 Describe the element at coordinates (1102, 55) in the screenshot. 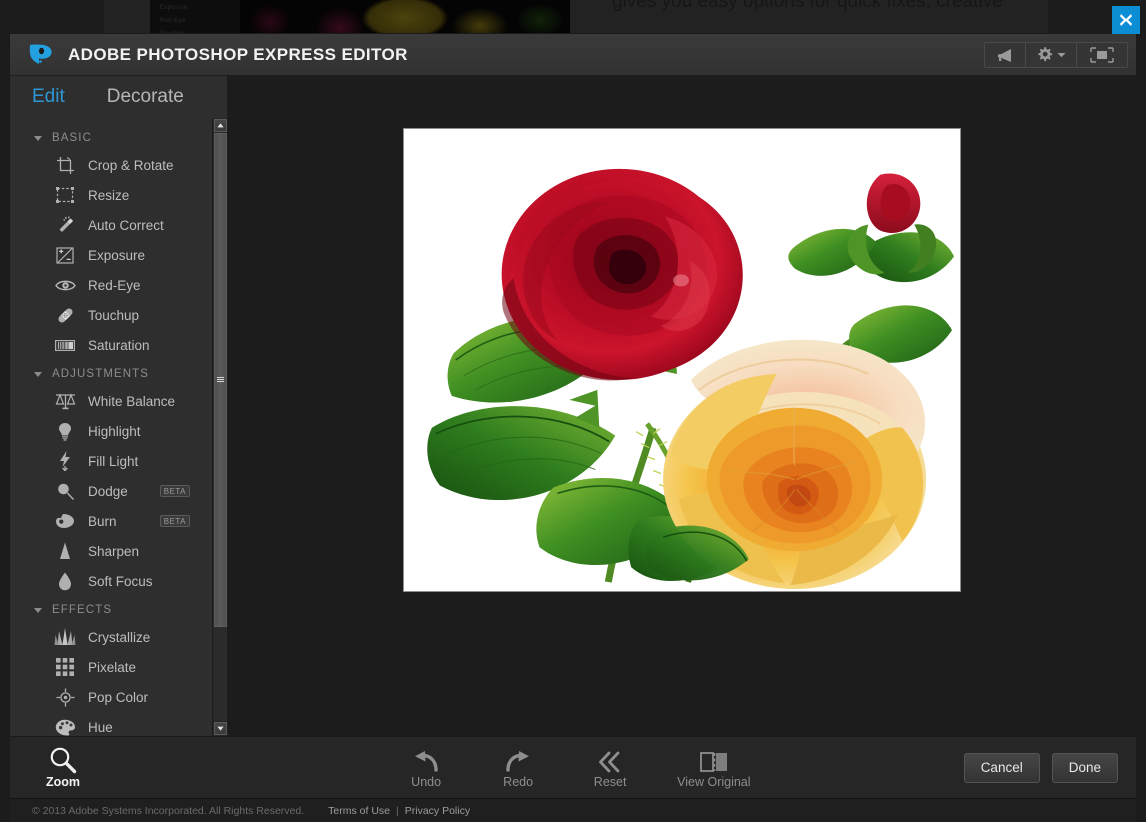

I see `fullscreen-button` at that location.